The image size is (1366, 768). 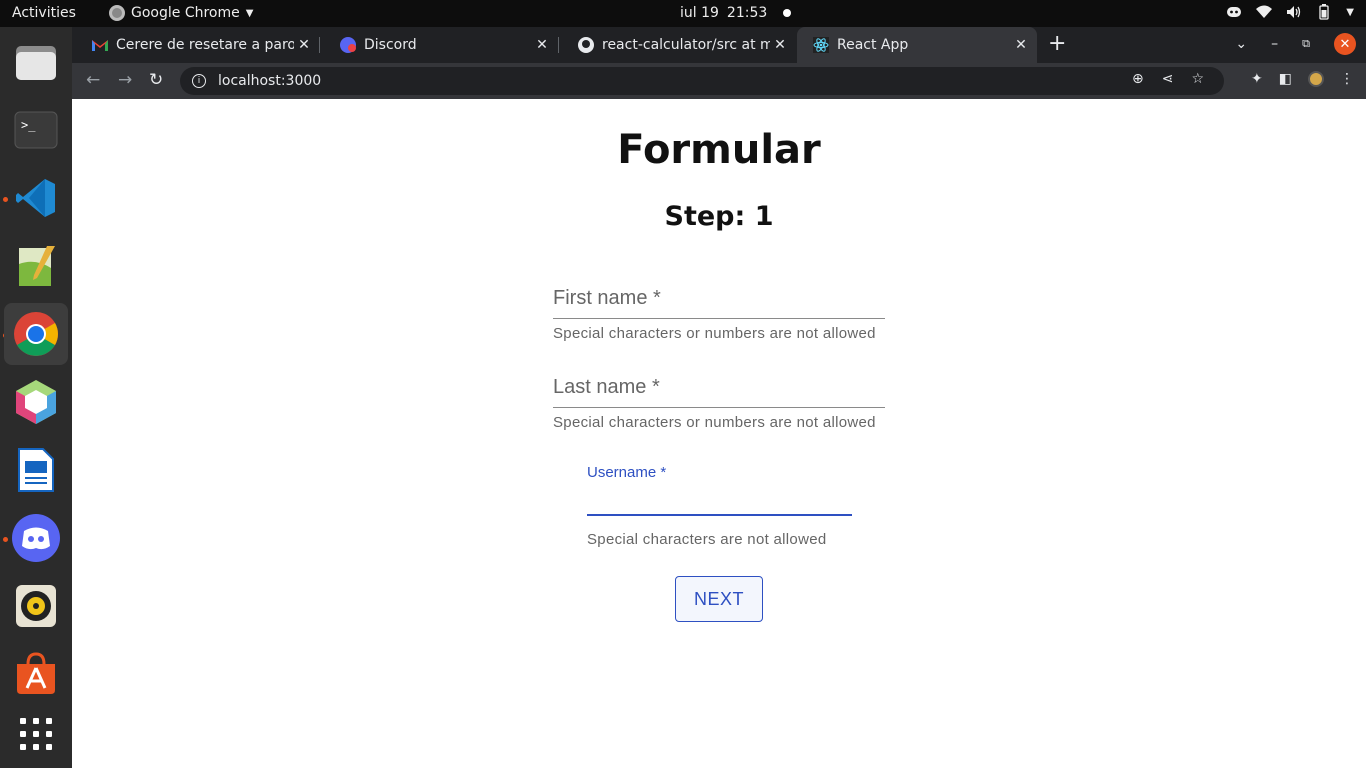 I want to click on tab-gmail: Cerere de resetare a parol ✕, so click(x=198, y=45).